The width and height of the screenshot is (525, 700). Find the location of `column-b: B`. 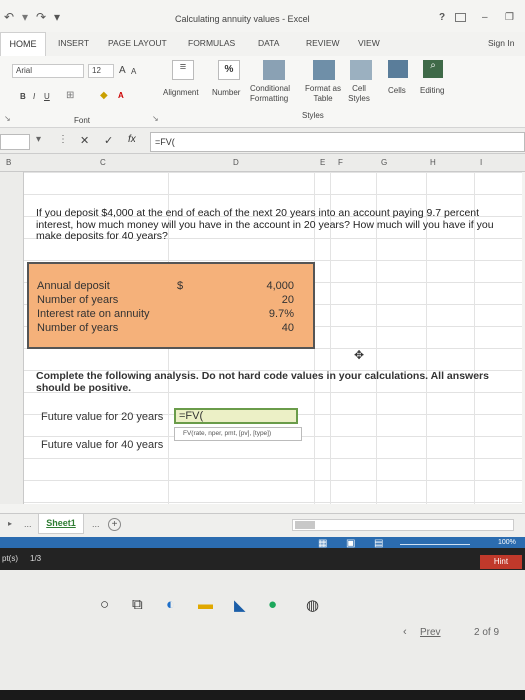

column-b: B is located at coordinates (8, 162).